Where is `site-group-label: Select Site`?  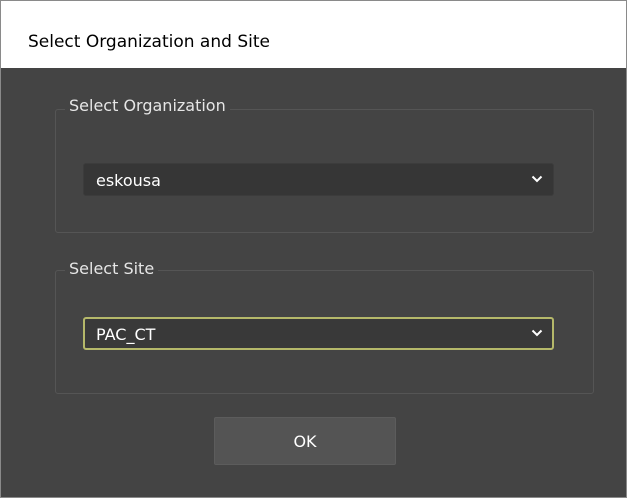 site-group-label: Select Site is located at coordinates (112, 268).